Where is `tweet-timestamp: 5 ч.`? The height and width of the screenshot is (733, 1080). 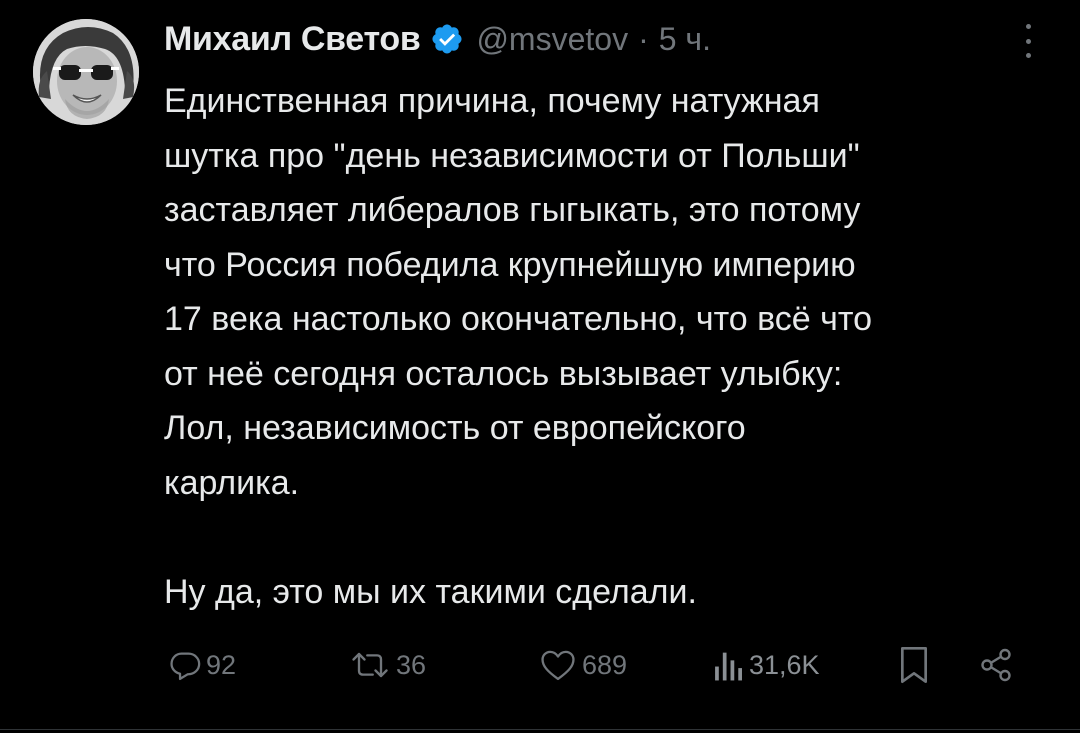
tweet-timestamp: 5 ч. is located at coordinates (685, 39).